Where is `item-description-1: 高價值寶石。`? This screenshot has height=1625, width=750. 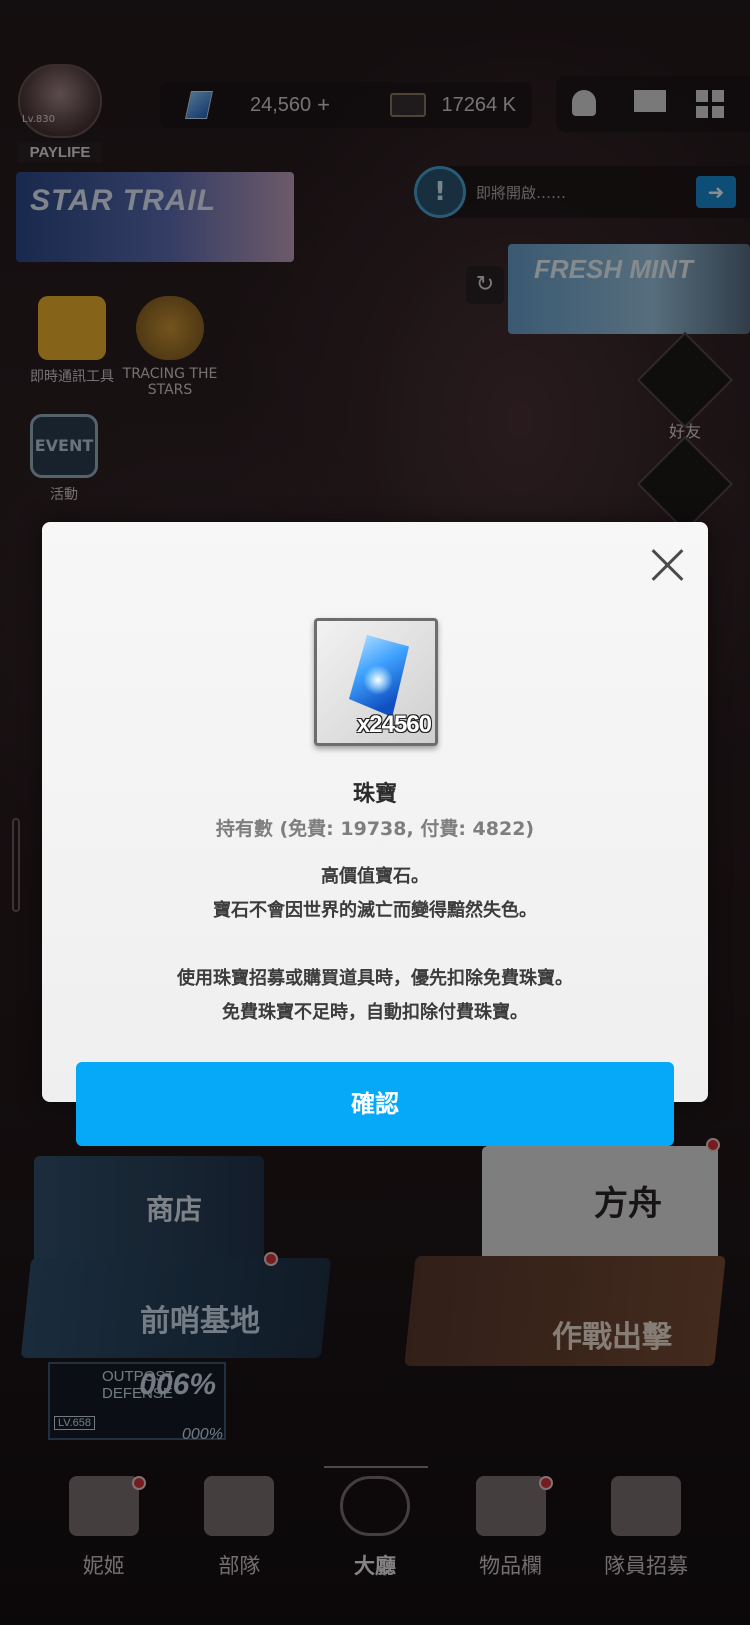
item-description-1: 高價值寶石。 is located at coordinates (375, 876).